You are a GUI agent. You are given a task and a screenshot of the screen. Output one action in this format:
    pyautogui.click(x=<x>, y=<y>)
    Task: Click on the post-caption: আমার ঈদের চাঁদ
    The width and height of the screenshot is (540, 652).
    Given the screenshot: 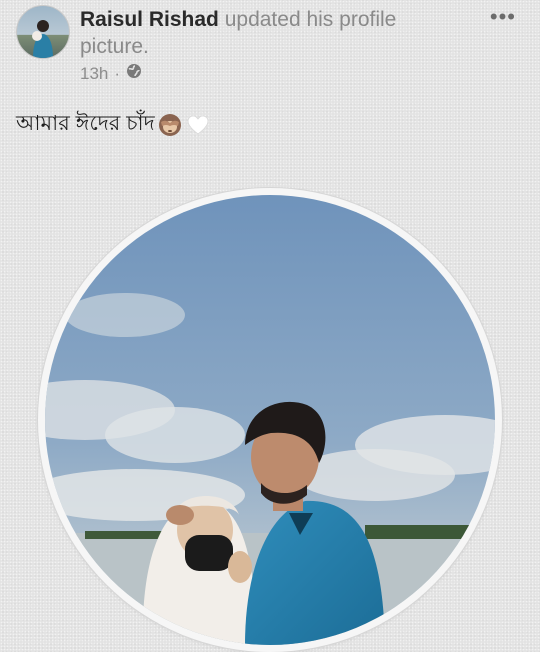 What is the action you would take?
    pyautogui.click(x=113, y=124)
    